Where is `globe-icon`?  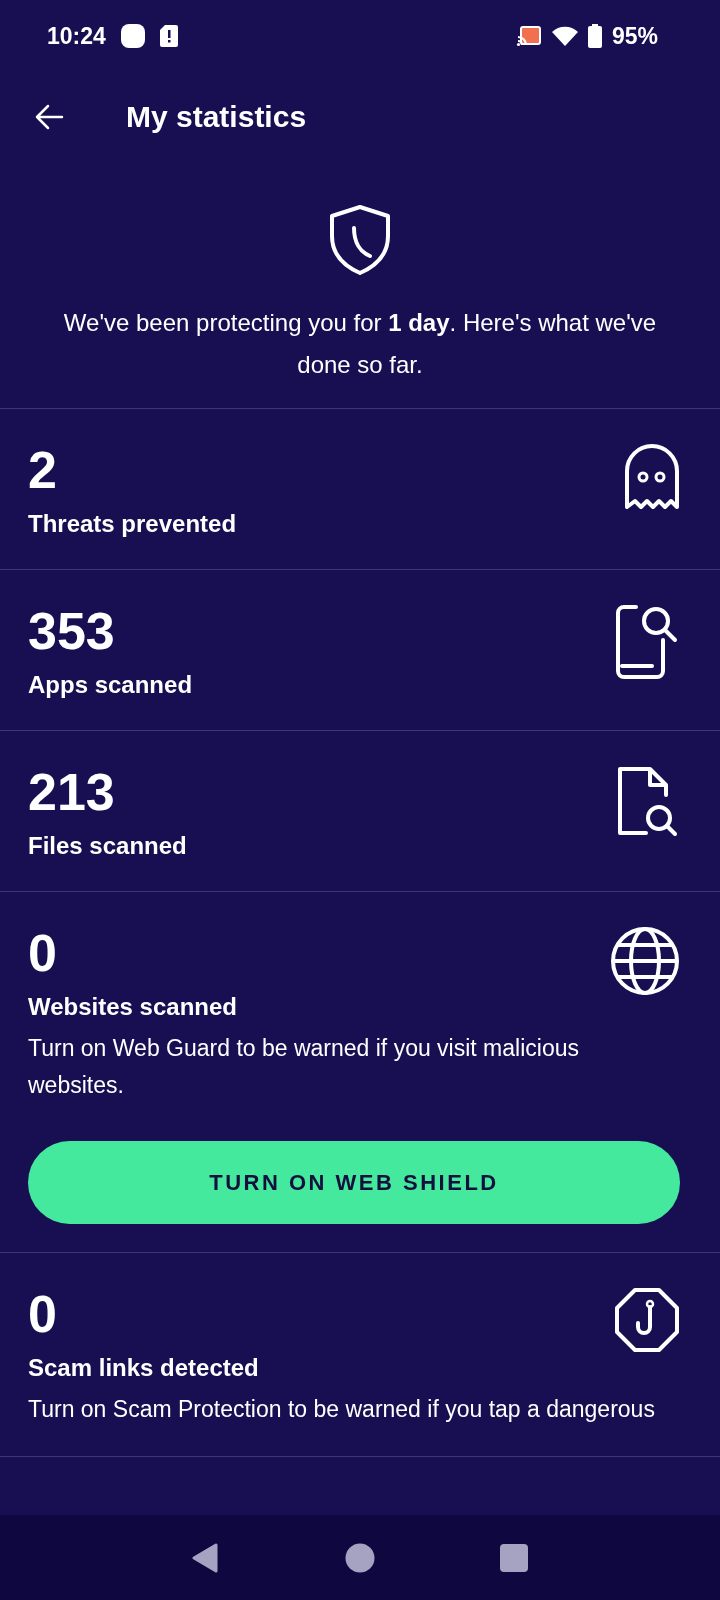 globe-icon is located at coordinates (645, 961).